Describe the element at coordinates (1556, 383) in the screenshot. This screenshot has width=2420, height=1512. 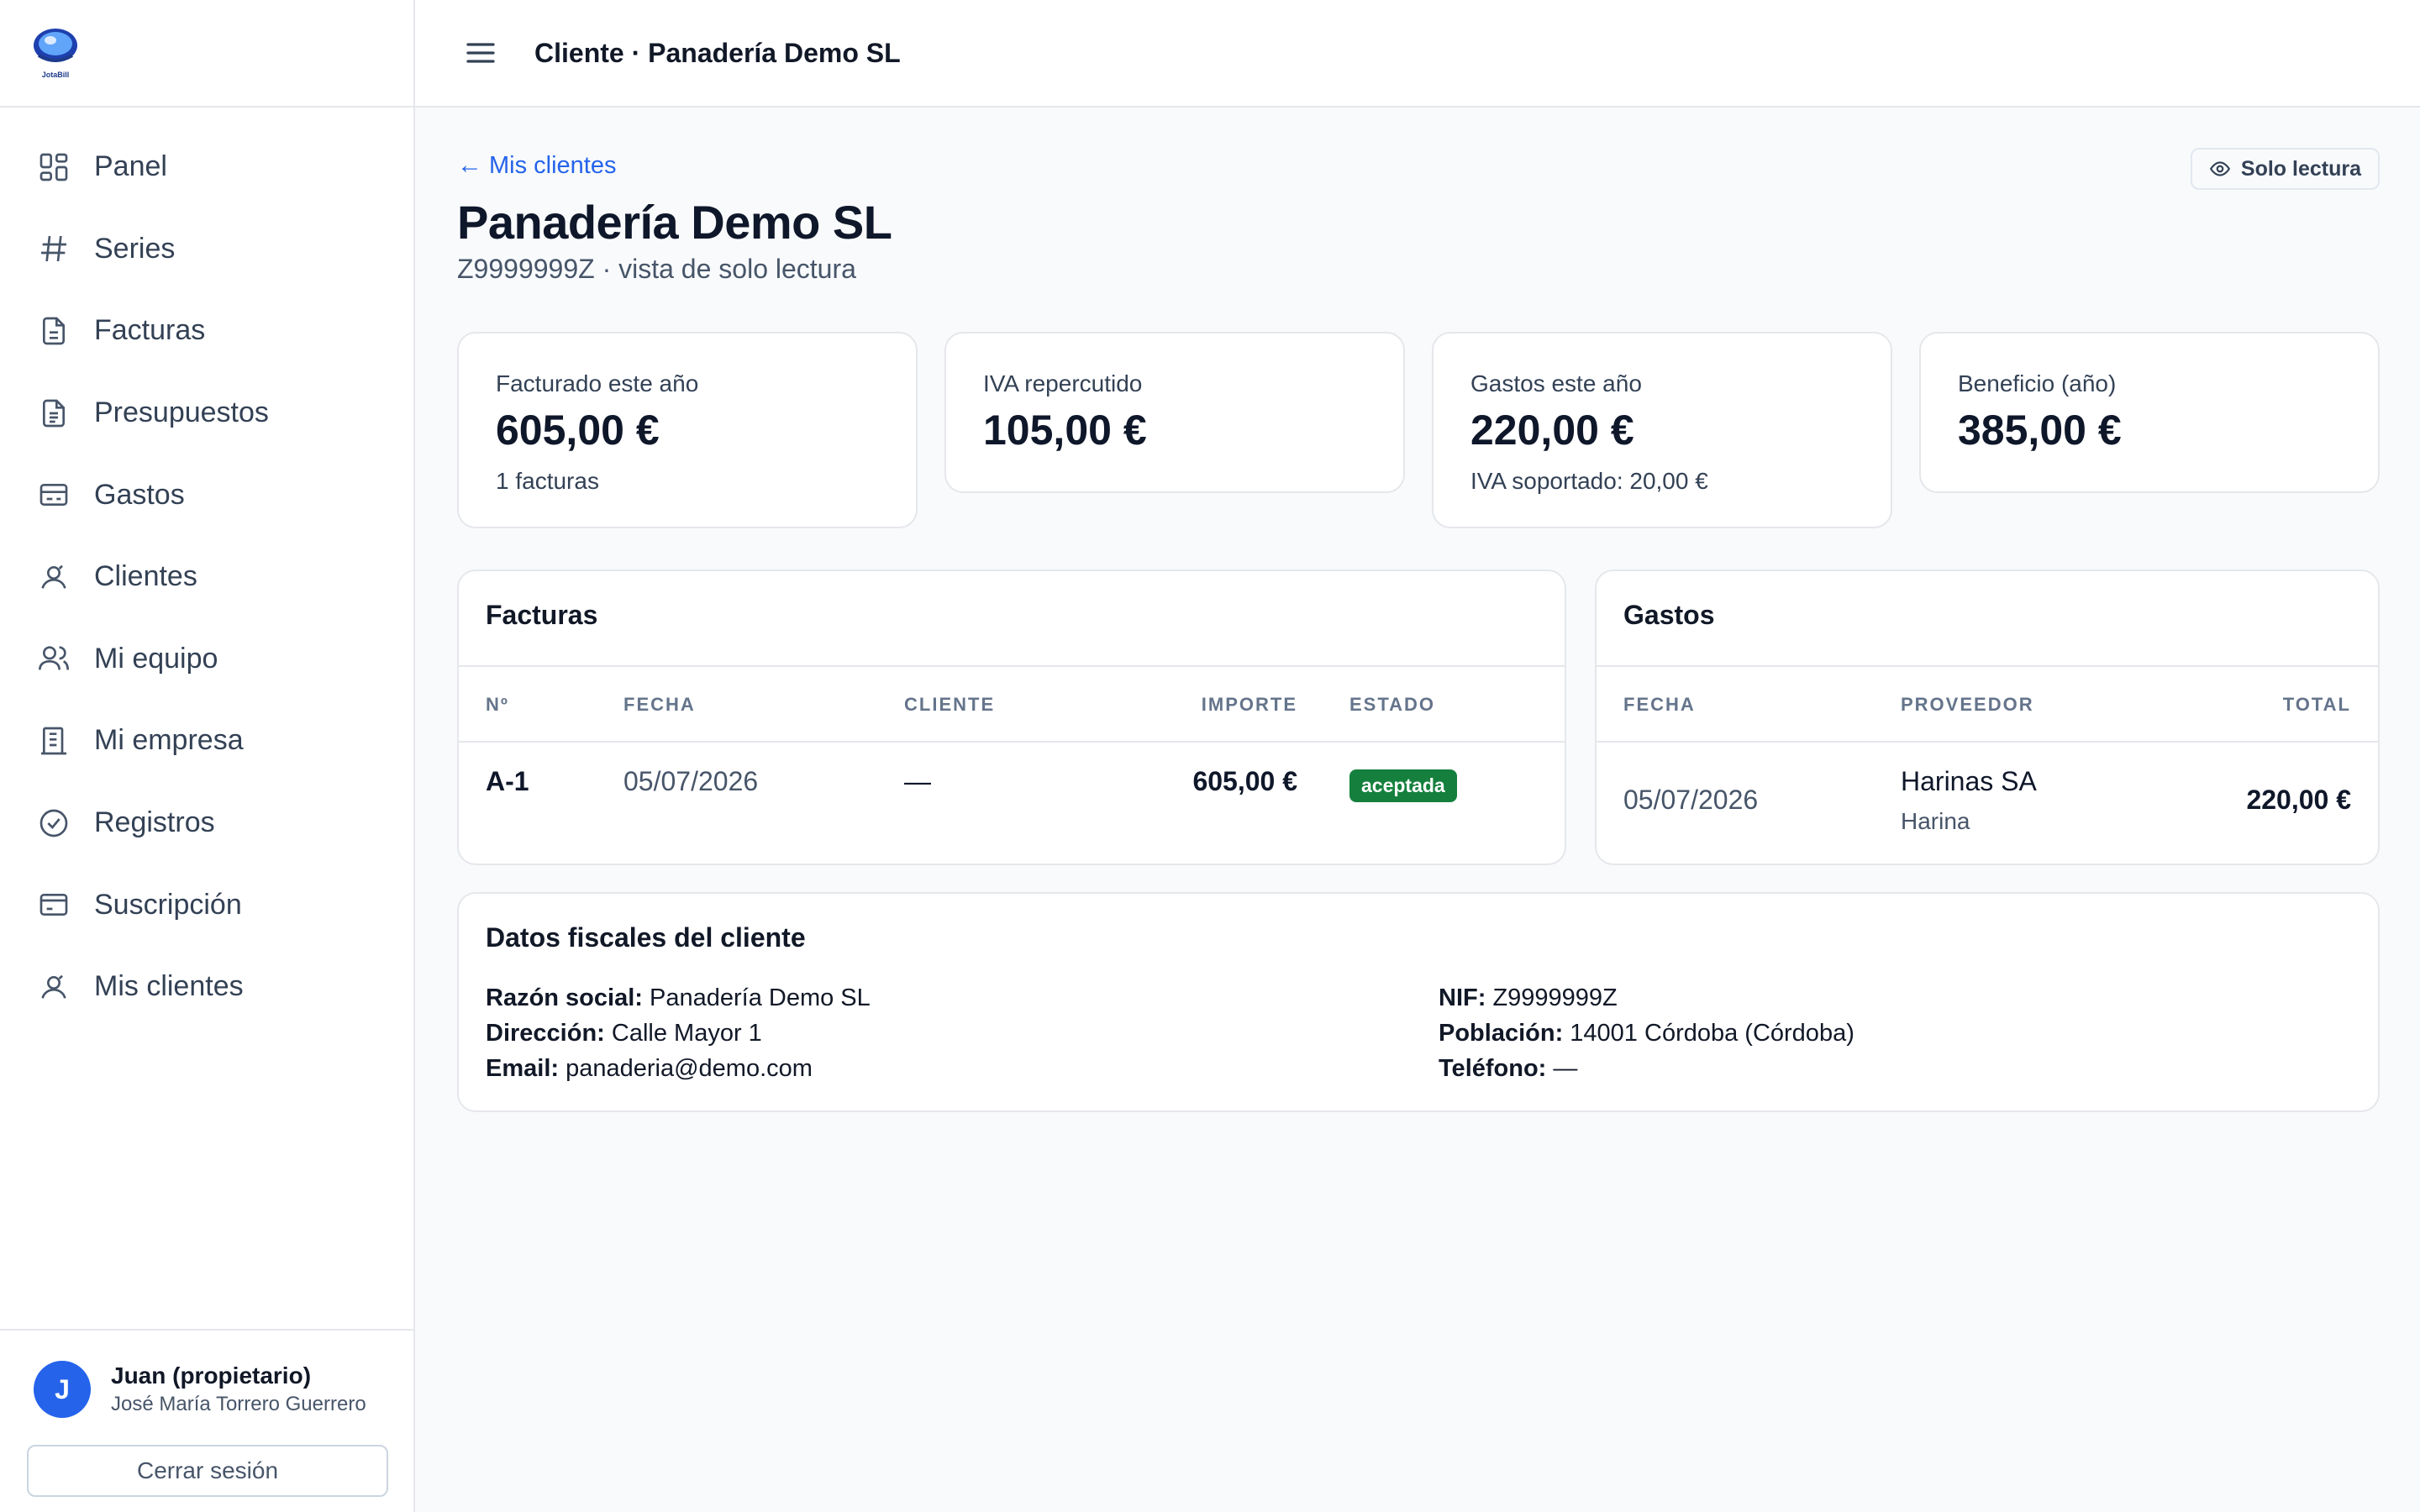
I see `kpi-label: Gastos este año` at that location.